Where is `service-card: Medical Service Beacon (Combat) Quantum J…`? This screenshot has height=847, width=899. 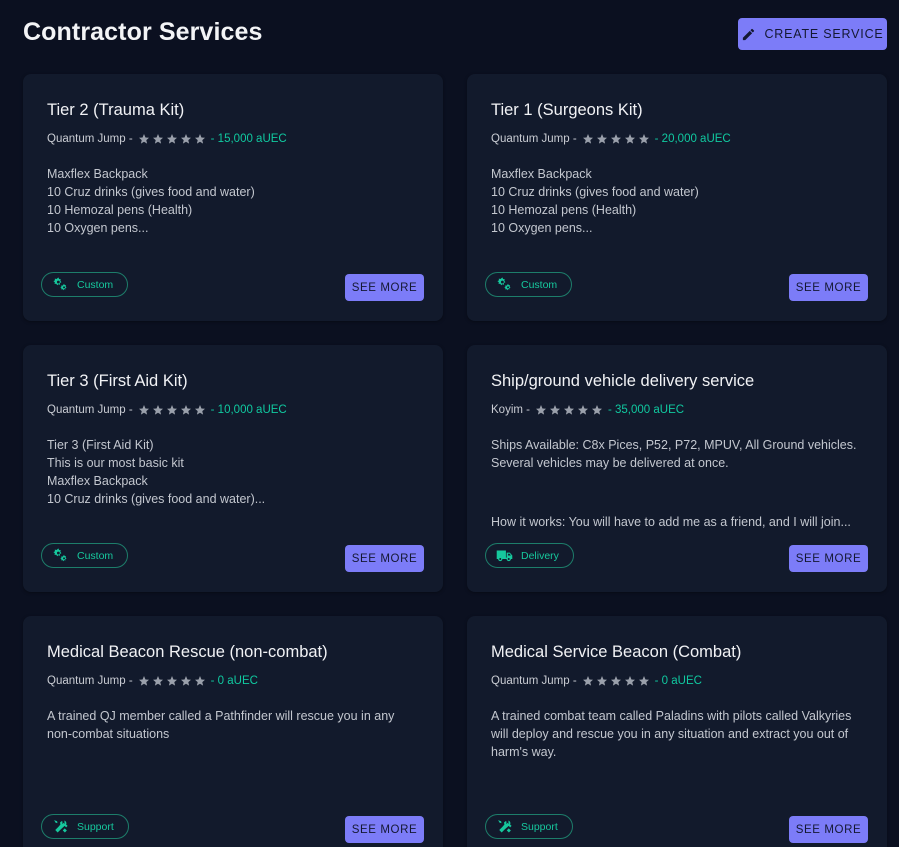
service-card: Medical Service Beacon (Combat) Quantum J… is located at coordinates (677, 731).